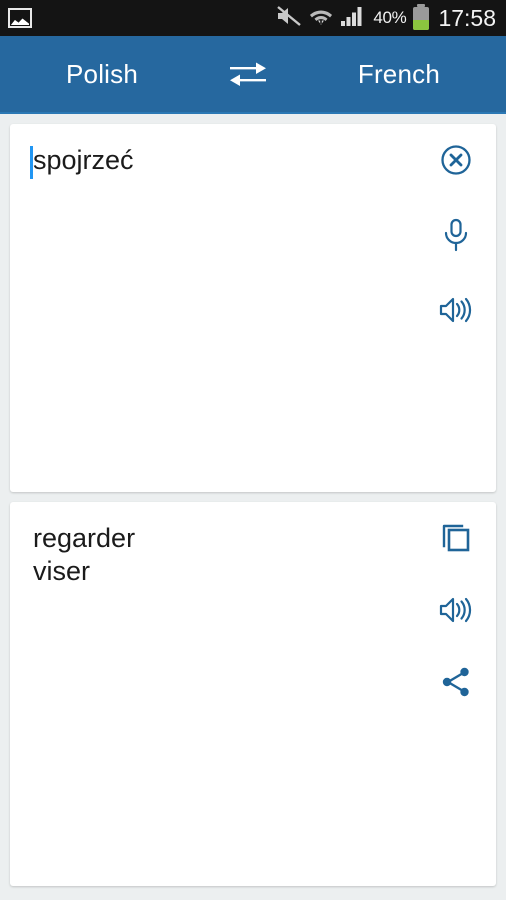  Describe the element at coordinates (321, 18) in the screenshot. I see `wifi-icon` at that location.